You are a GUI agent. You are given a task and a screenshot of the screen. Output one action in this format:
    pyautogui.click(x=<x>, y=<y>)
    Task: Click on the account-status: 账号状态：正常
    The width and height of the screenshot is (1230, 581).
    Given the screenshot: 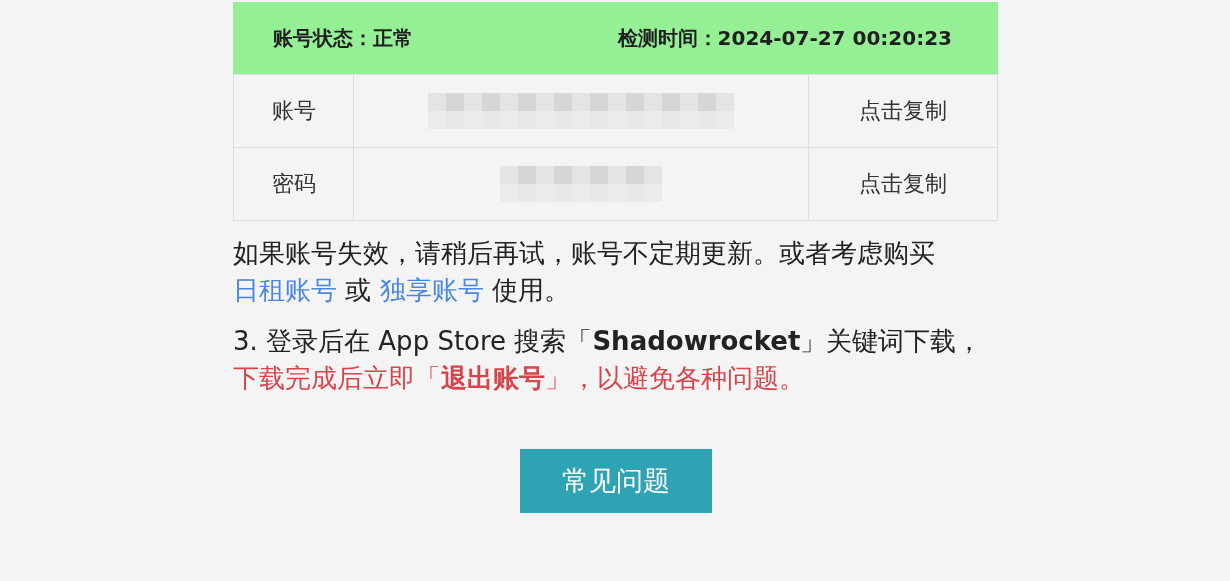 What is the action you would take?
    pyautogui.click(x=343, y=38)
    